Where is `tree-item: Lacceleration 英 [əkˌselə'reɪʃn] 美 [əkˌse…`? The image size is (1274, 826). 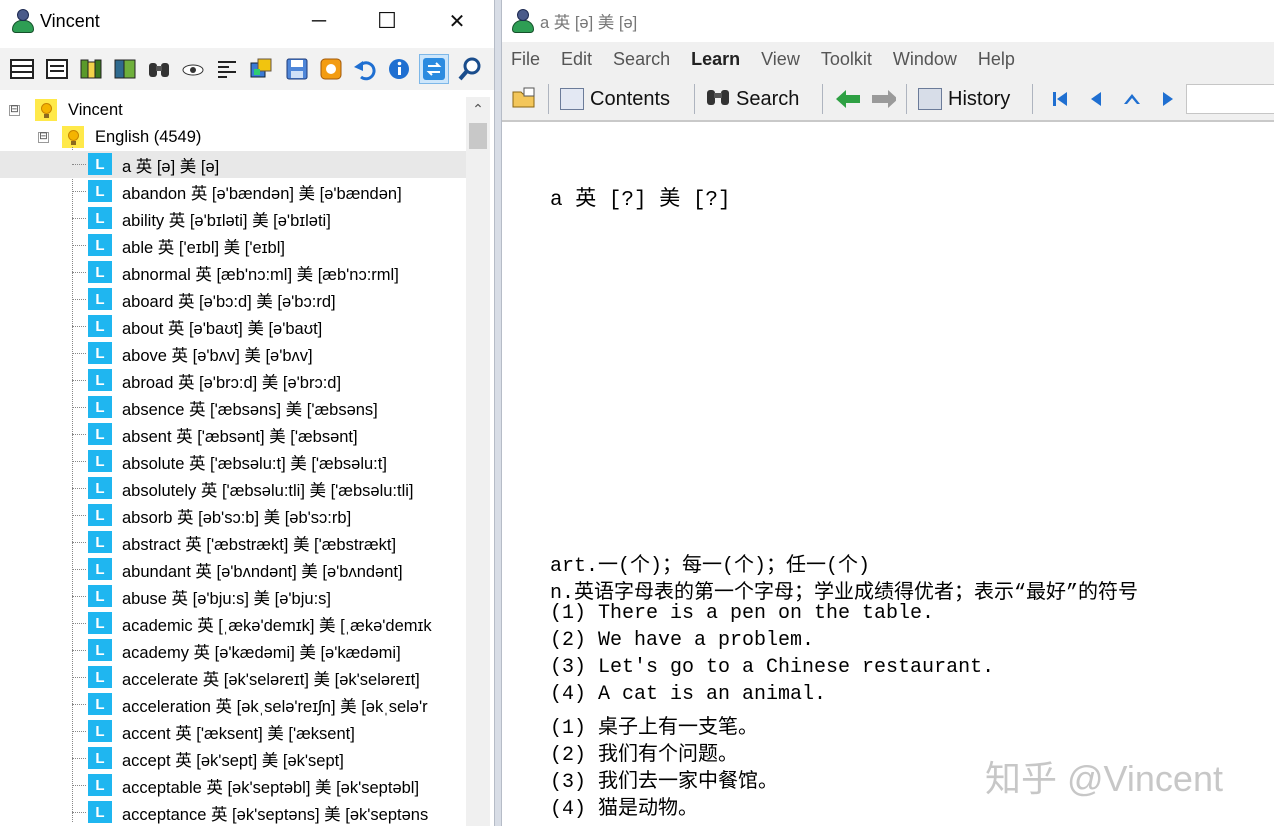 tree-item: Lacceleration 英 [əkˌselə'reɪʃn] 美 [əkˌse… is located at coordinates (233, 704).